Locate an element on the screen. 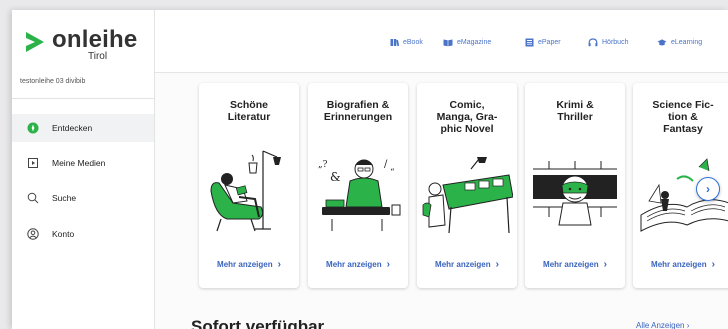 This screenshot has height=329, width=728. headphones-icon is located at coordinates (593, 42).